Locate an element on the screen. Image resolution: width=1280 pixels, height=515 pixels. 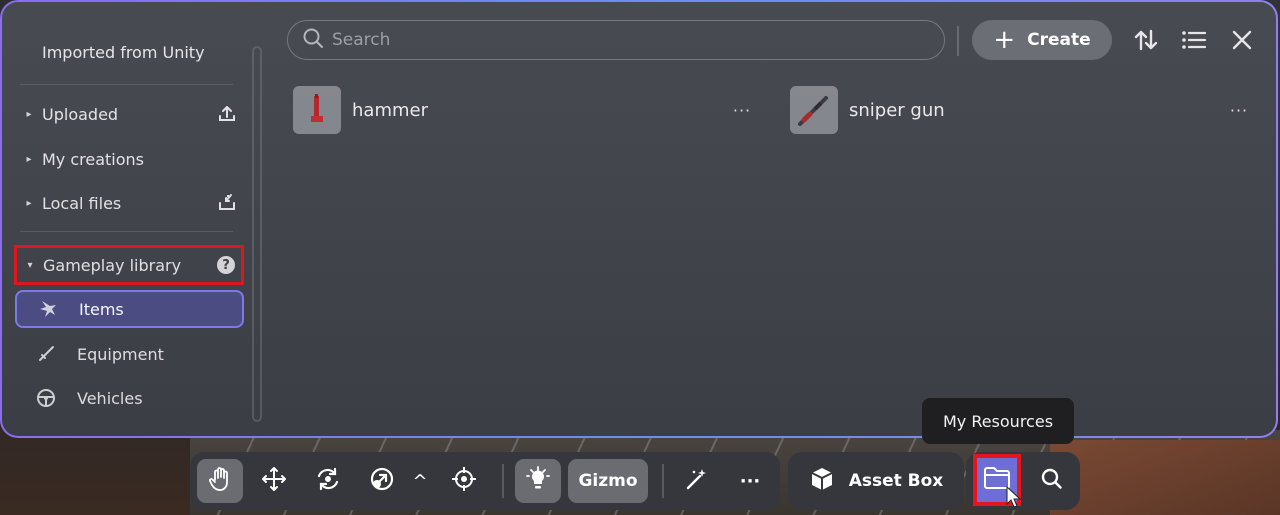
plus-icon: + is located at coordinates (1004, 40).